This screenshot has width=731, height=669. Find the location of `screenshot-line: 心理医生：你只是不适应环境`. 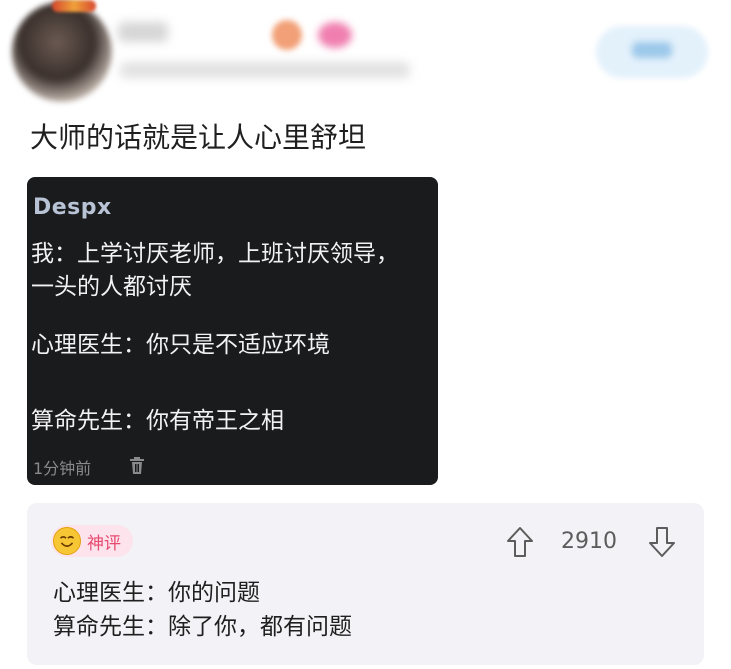

screenshot-line: 心理医生：你只是不适应环境 is located at coordinates (180, 345).